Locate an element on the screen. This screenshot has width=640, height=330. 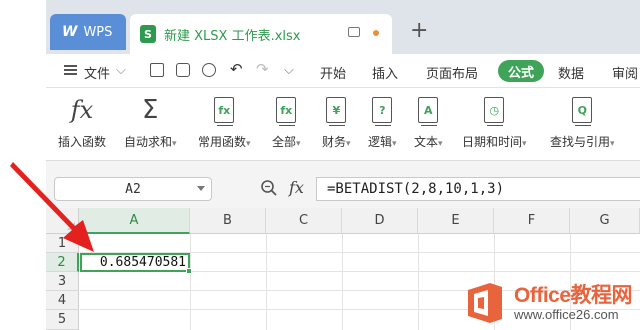
watermark-url: www.office26.com is located at coordinates (566, 315).